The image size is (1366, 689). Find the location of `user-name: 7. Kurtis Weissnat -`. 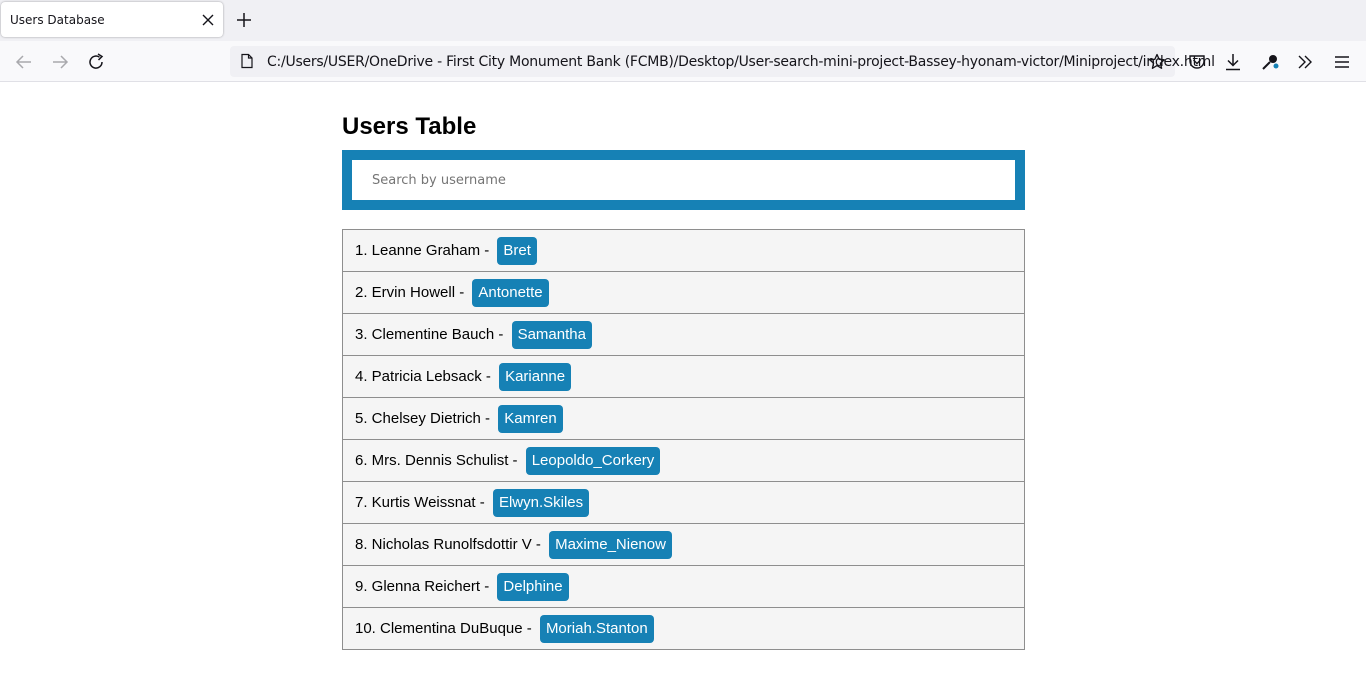

user-name: 7. Kurtis Weissnat - is located at coordinates (422, 502).